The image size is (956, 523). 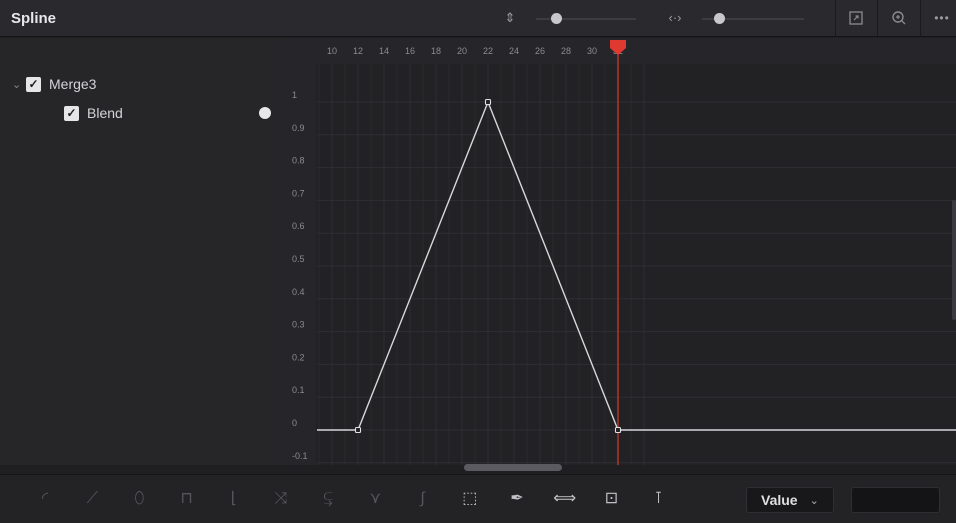 I want to click on reverse-icon: ⤨, so click(x=281, y=499).